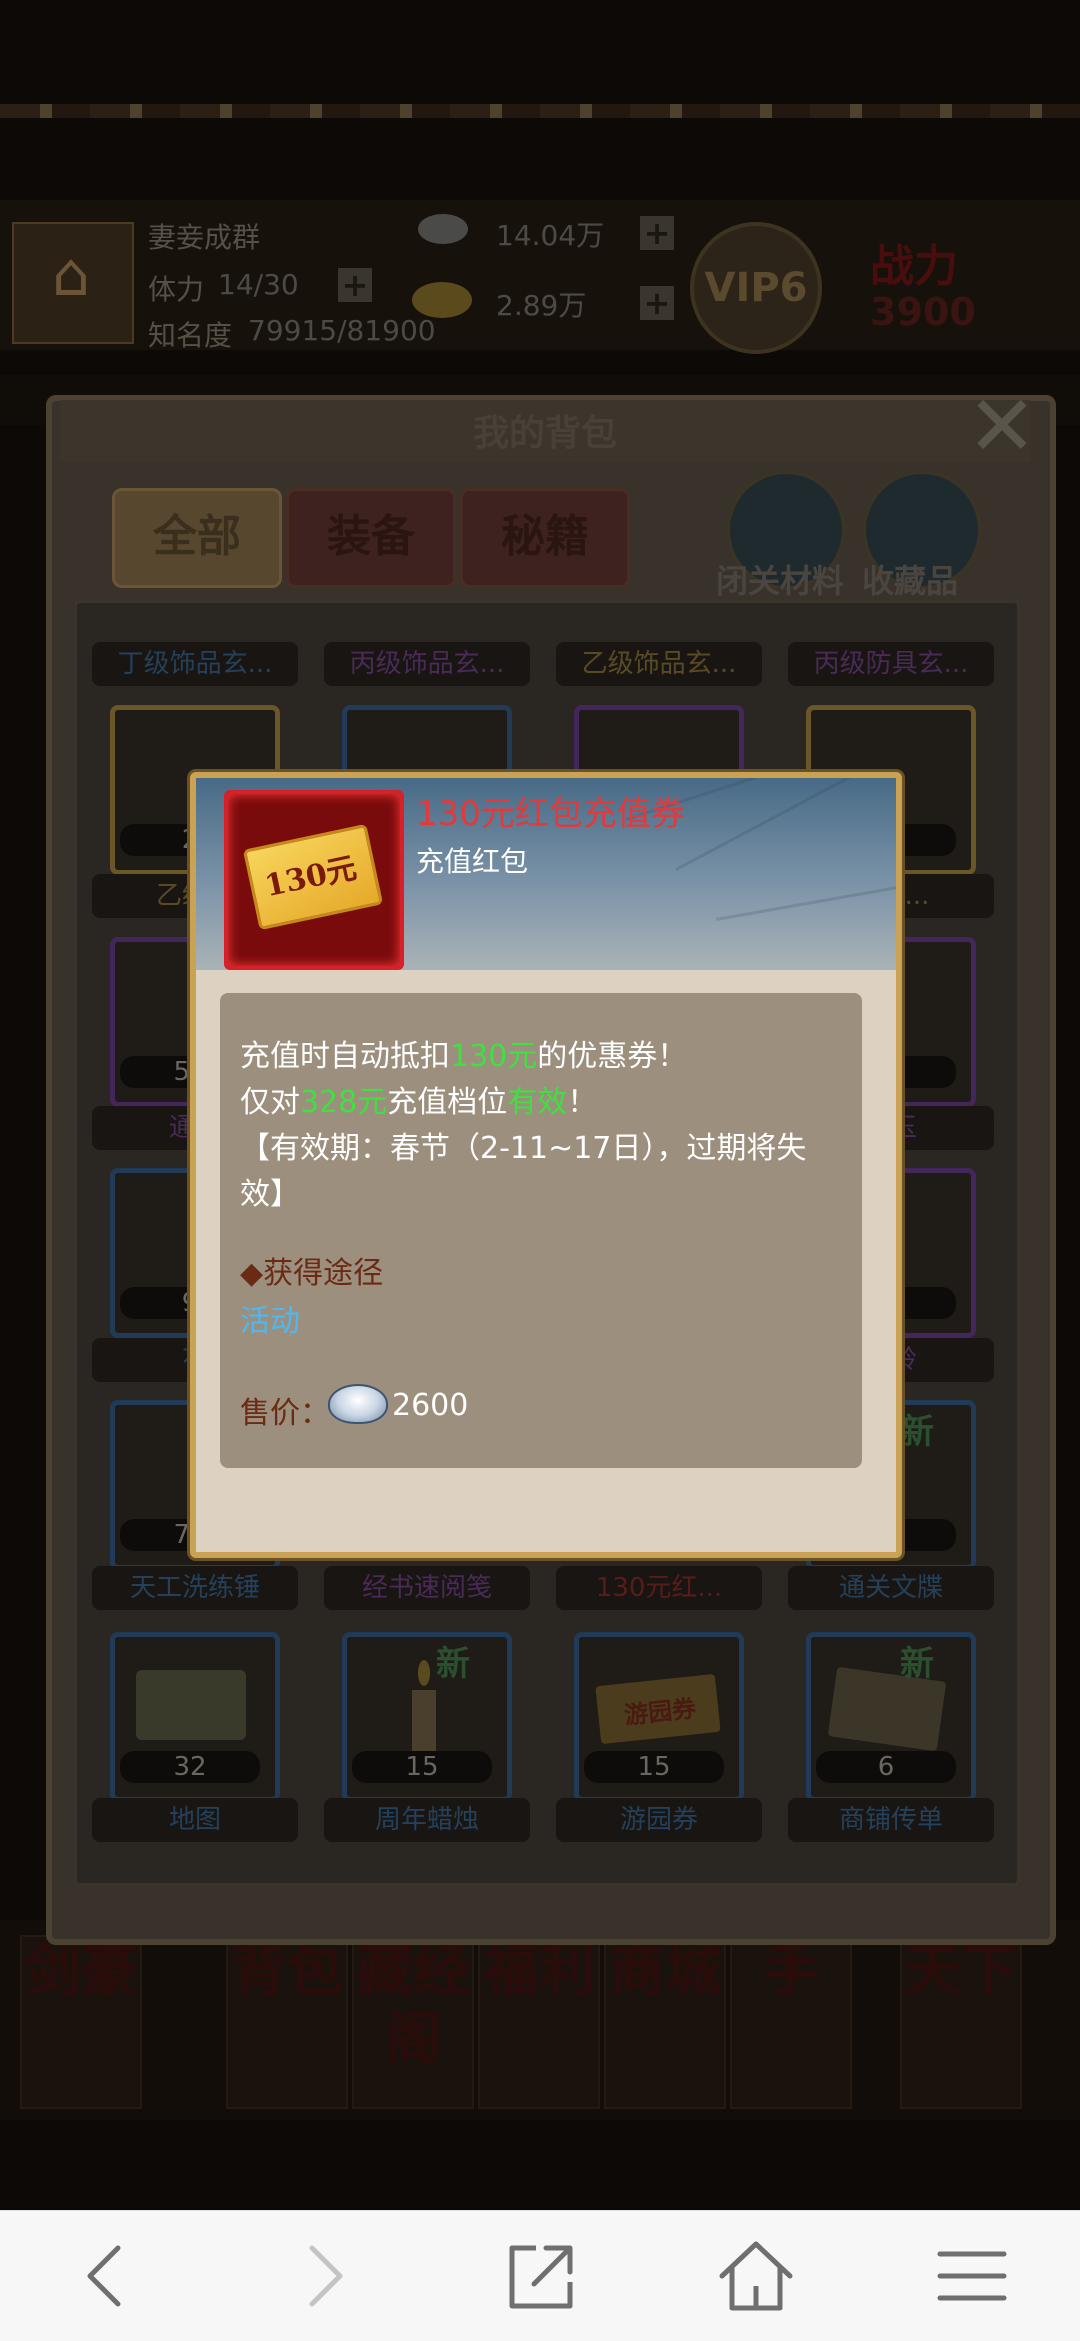 The image size is (1080, 2341). I want to click on gold-ingot-icon, so click(442, 300).